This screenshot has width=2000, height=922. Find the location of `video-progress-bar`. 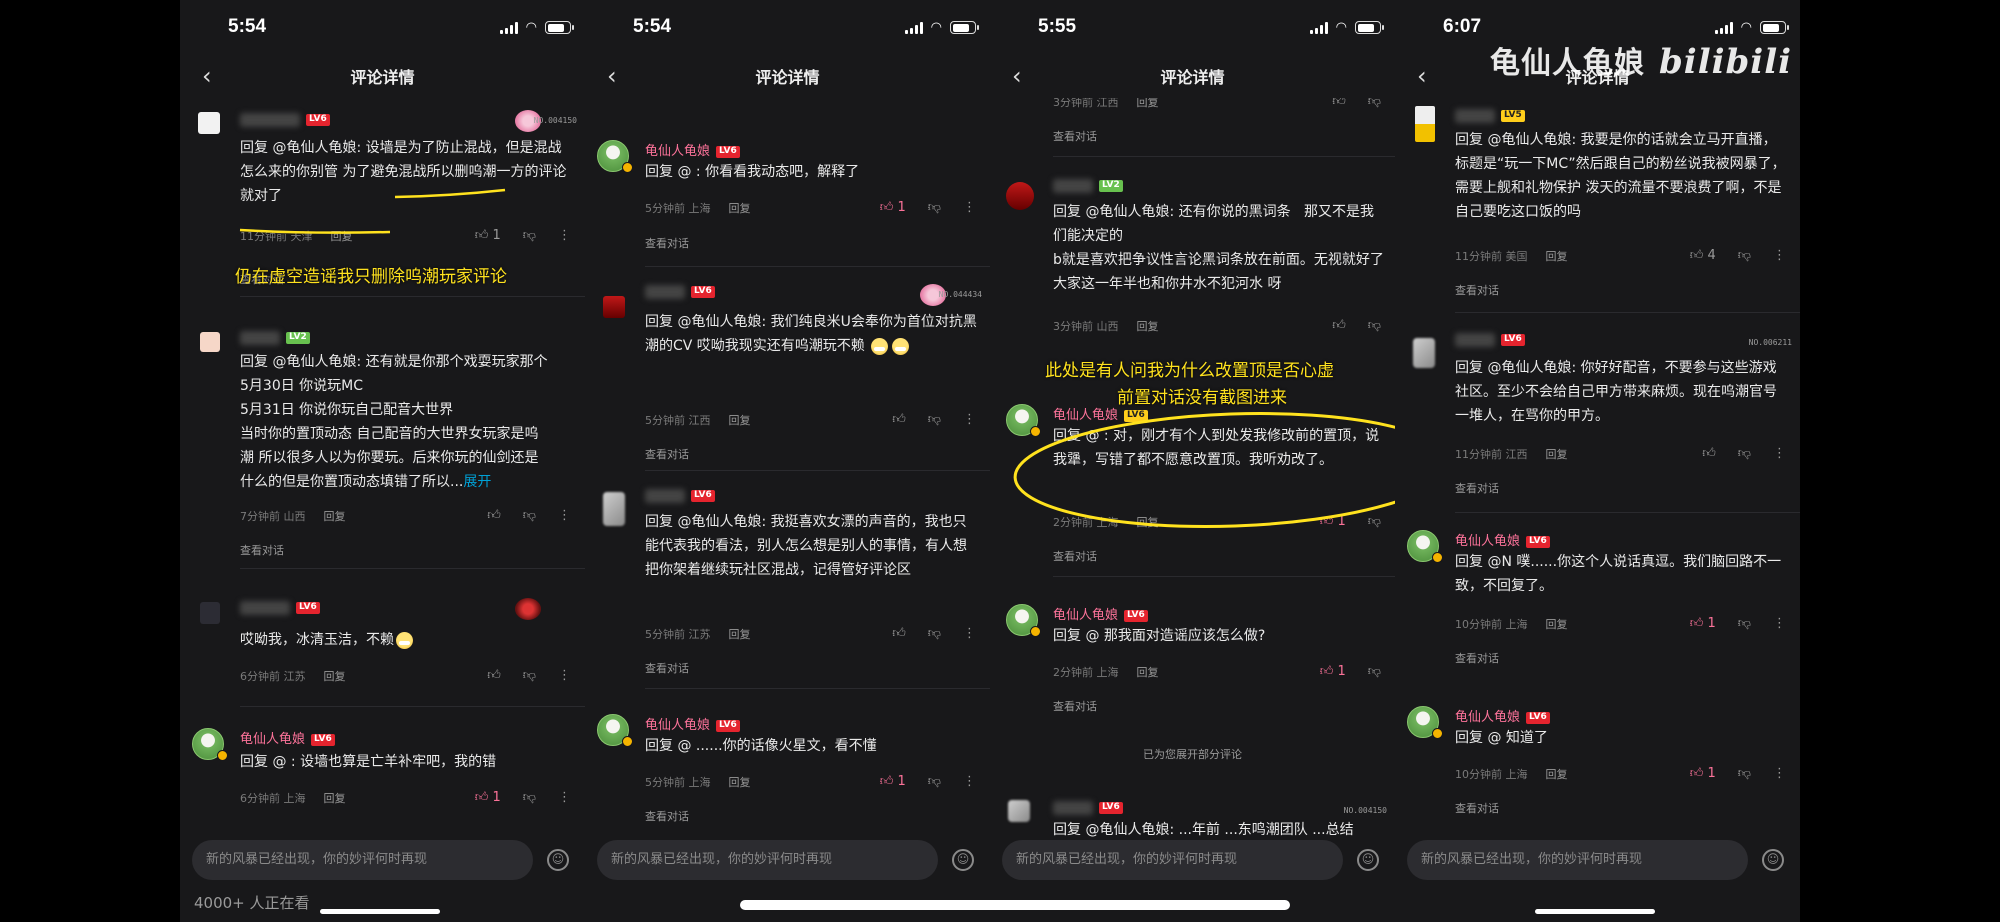

video-progress-bar is located at coordinates (1015, 905).